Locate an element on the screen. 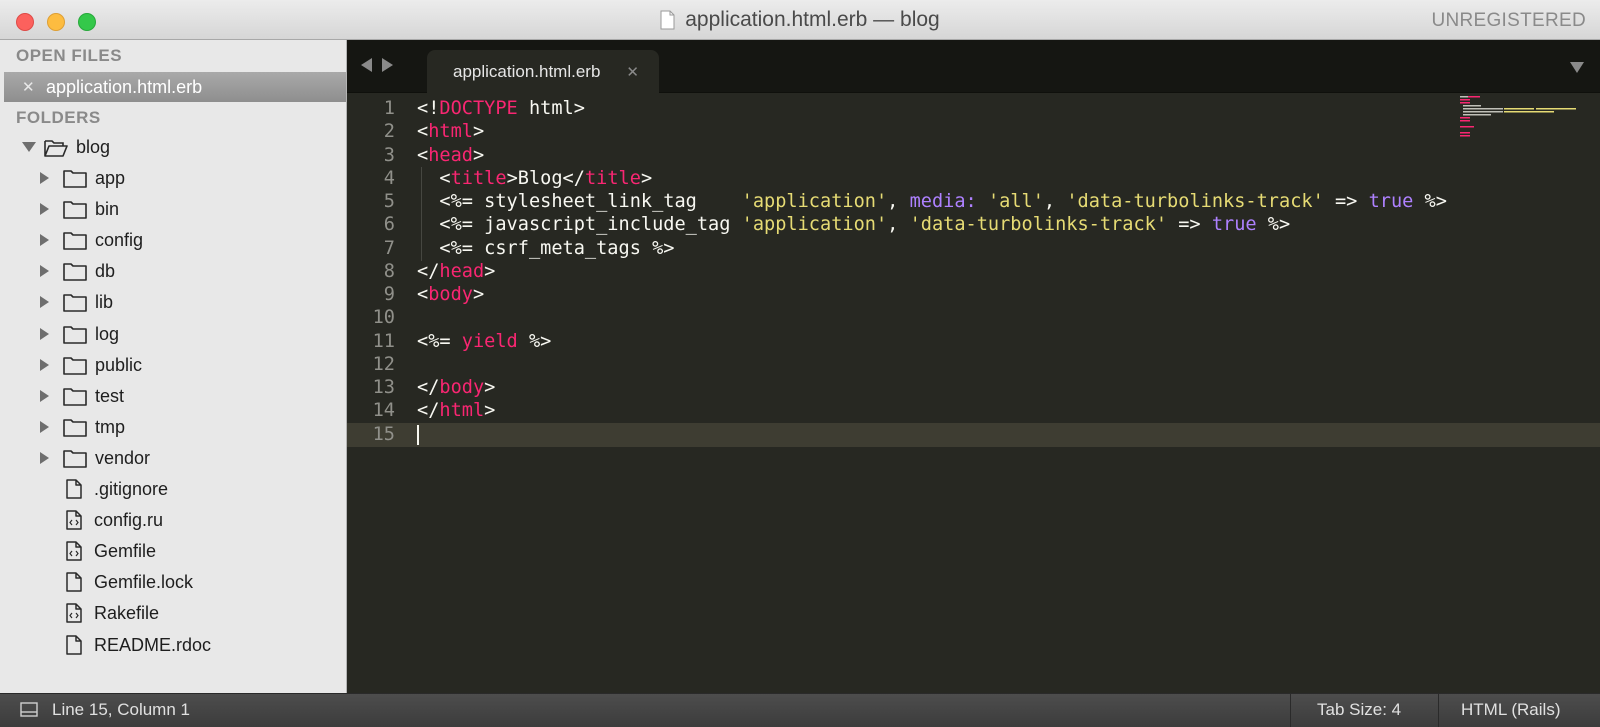 This screenshot has width=1600, height=727. line-number: 4 is located at coordinates (389, 178).